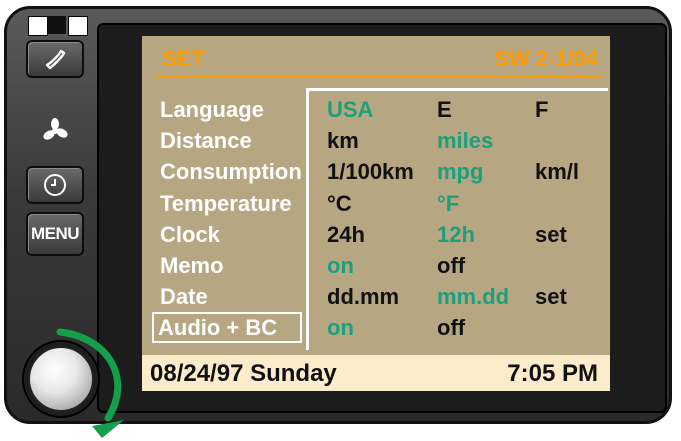 This screenshot has width=681, height=441. What do you see at coordinates (363, 296) in the screenshot?
I see `setting-option: dd.mm` at bounding box center [363, 296].